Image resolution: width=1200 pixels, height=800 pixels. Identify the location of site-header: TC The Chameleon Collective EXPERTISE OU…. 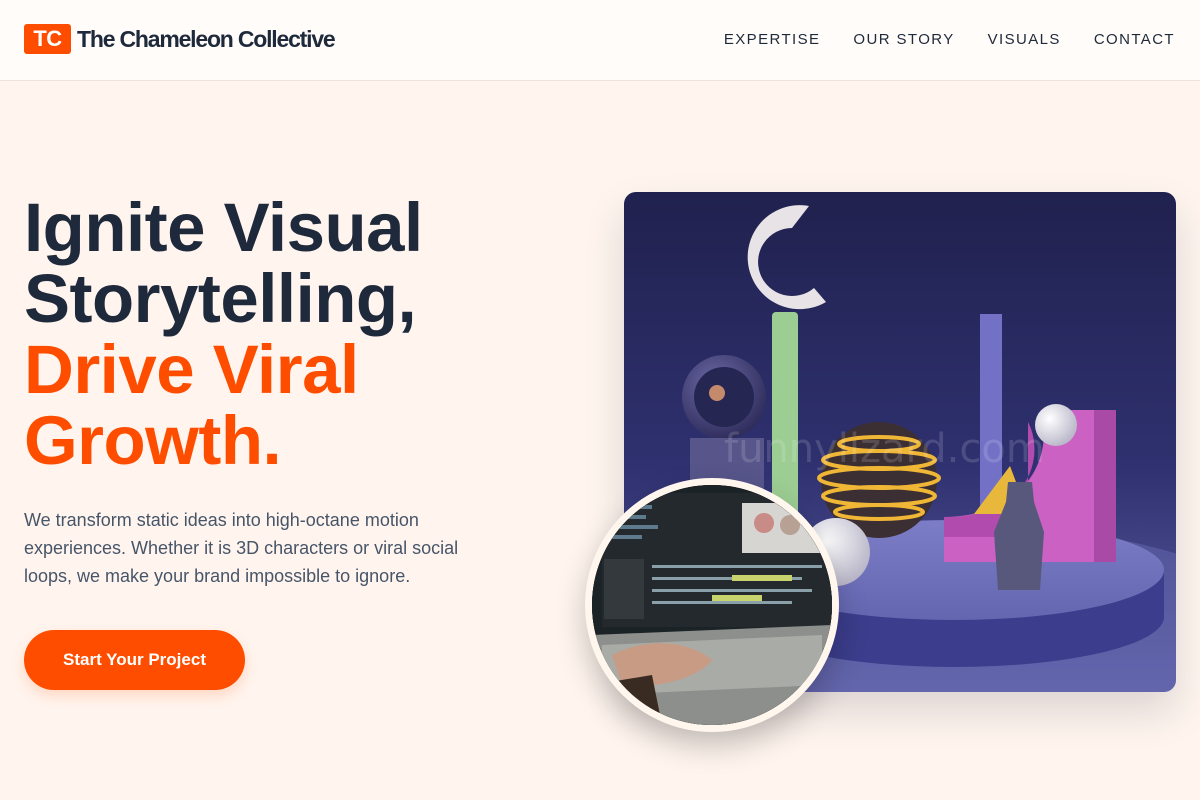
(600, 40).